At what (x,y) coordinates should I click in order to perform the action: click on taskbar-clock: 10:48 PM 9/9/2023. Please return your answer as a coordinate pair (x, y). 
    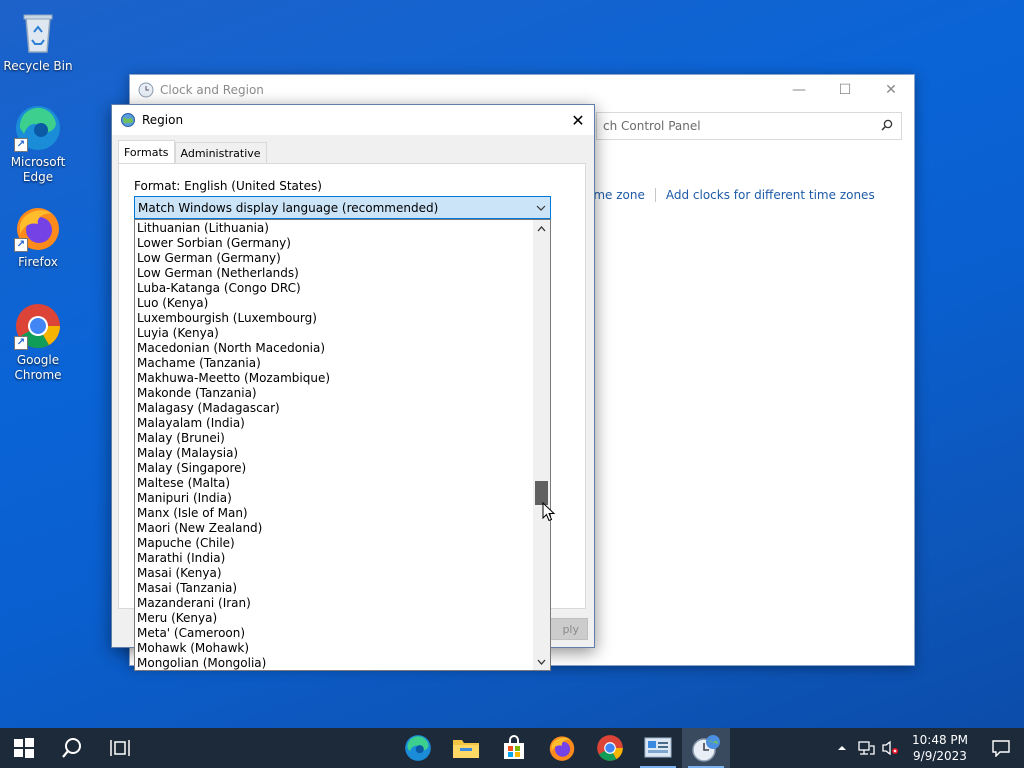
    Looking at the image, I should click on (940, 748).